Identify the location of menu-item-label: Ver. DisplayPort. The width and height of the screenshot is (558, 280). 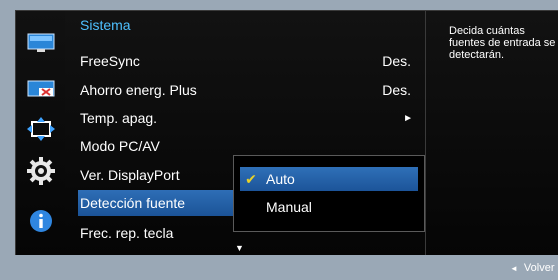
(130, 175).